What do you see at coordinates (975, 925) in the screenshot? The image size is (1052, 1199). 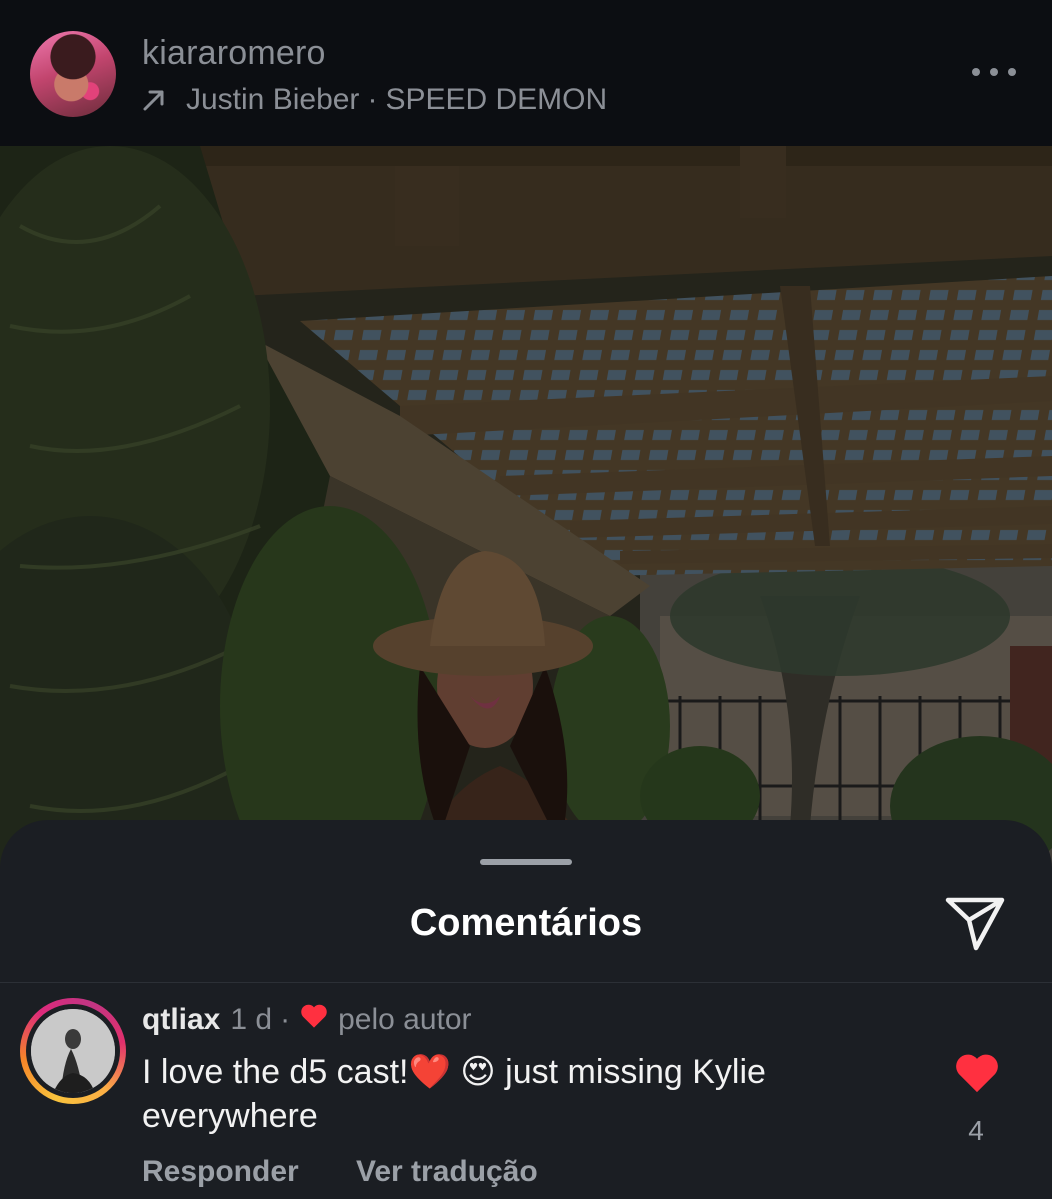 I see `paper-plane-icon` at bounding box center [975, 925].